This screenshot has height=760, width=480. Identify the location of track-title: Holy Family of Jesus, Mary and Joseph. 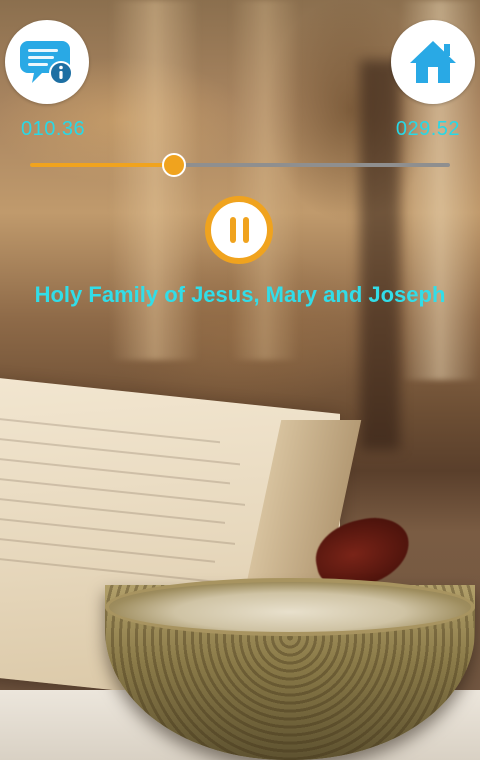
(240, 294).